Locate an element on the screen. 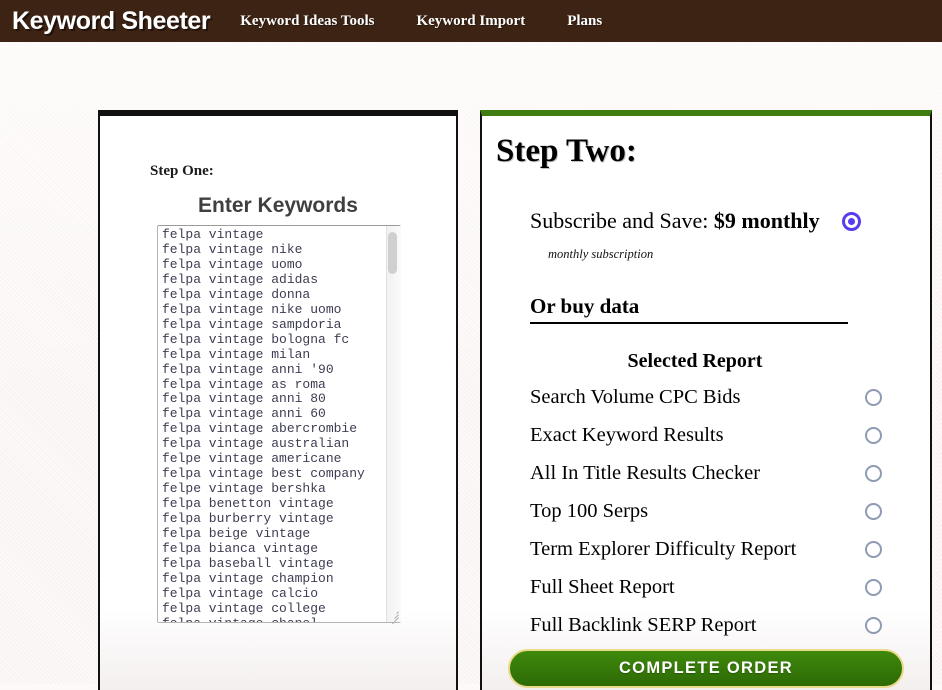 The height and width of the screenshot is (690, 942). report-option-full-backlink-serp-report: Full Backlink SERP Report is located at coordinates (706, 625).